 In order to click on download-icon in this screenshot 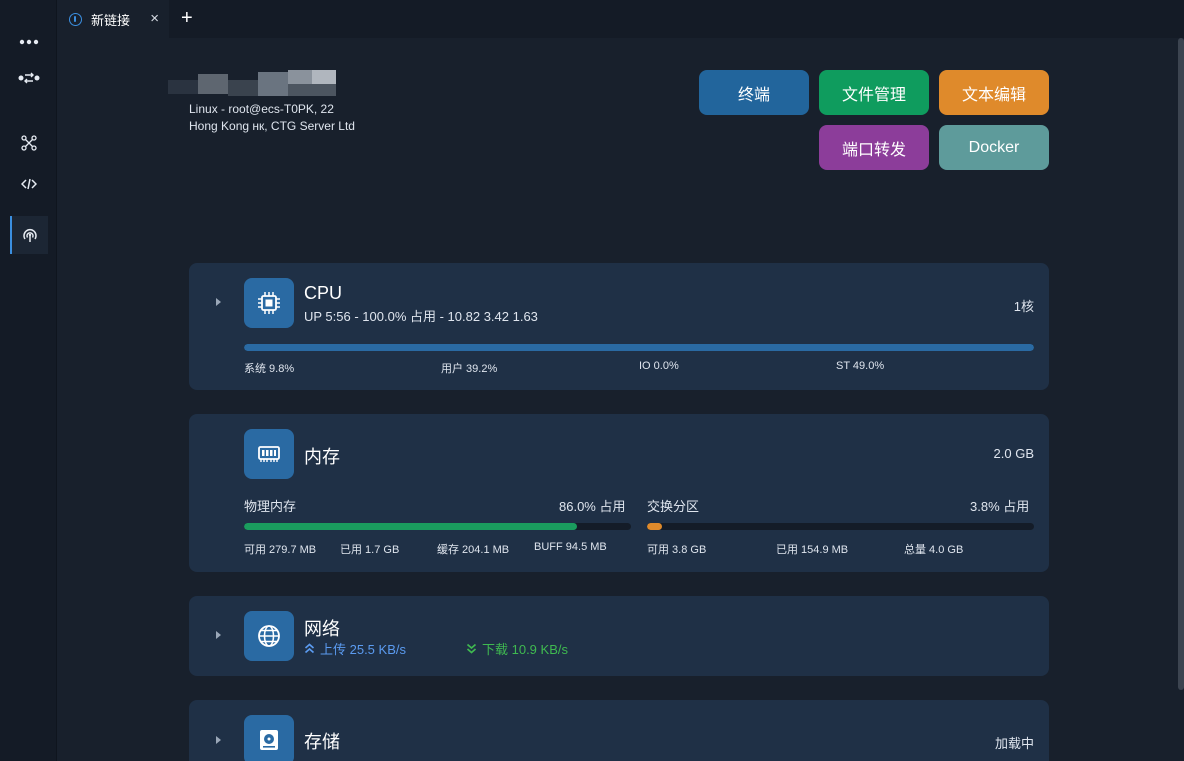, I will do `click(471, 649)`.